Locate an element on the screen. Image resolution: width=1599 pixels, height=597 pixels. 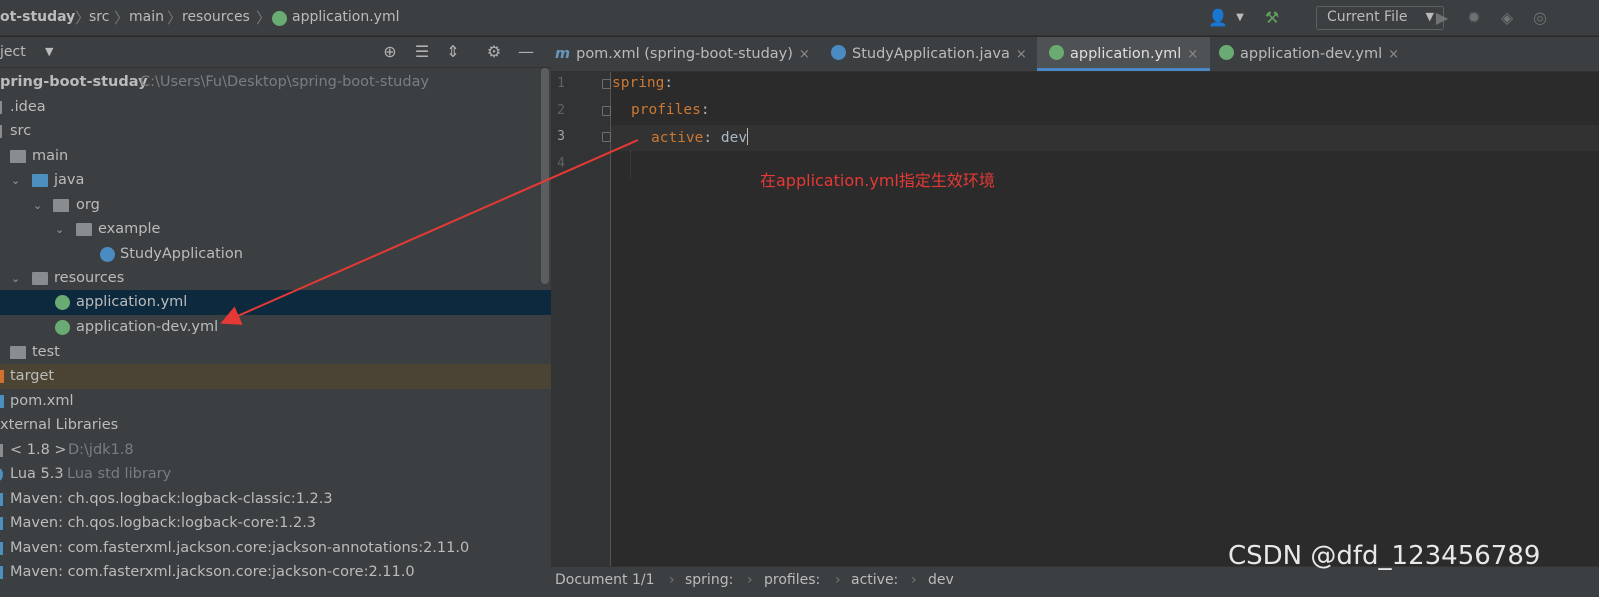
tree-item-label: pring-boot-studay is located at coordinates (74, 82).